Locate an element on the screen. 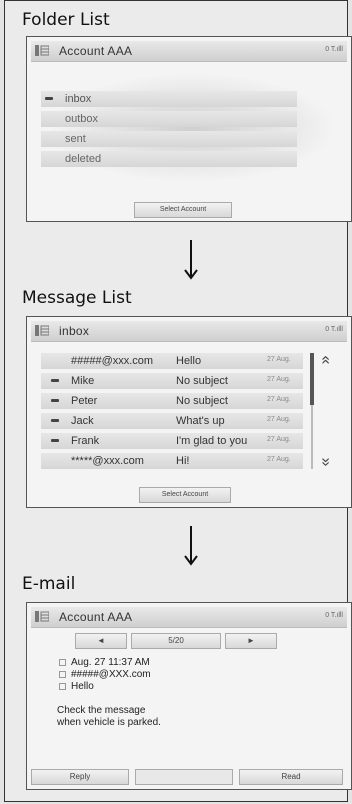 This screenshot has height=804, width=352. reply-button: Reply is located at coordinates (80, 777).